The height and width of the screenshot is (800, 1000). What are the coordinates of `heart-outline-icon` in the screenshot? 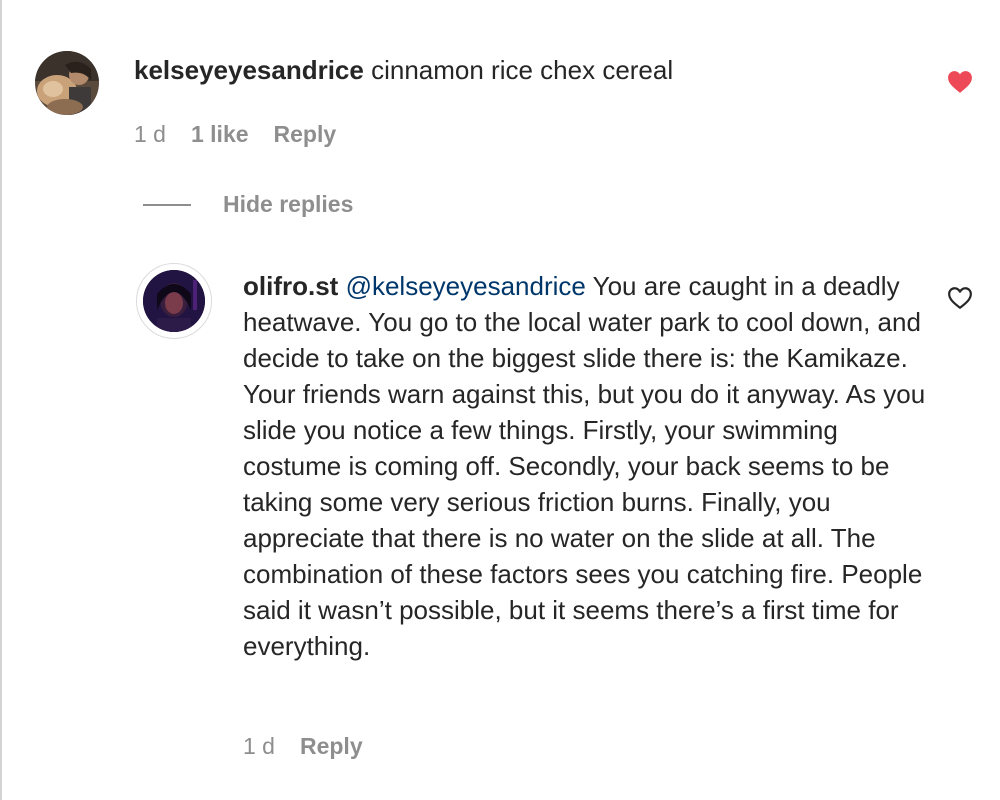 It's located at (960, 298).